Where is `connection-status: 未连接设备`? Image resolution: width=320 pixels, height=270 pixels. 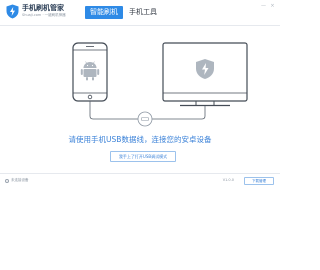 connection-status: 未连接设备 is located at coordinates (17, 180).